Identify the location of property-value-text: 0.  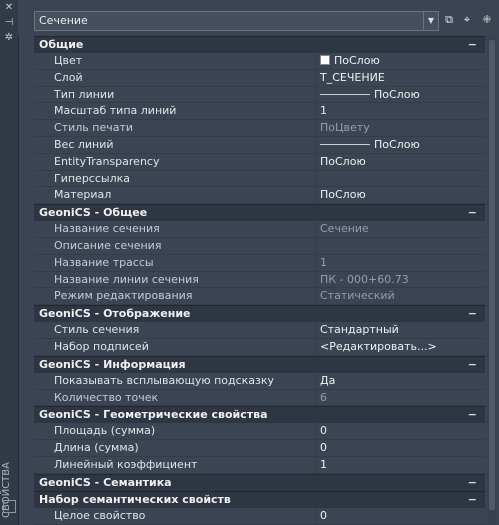
(323, 431).